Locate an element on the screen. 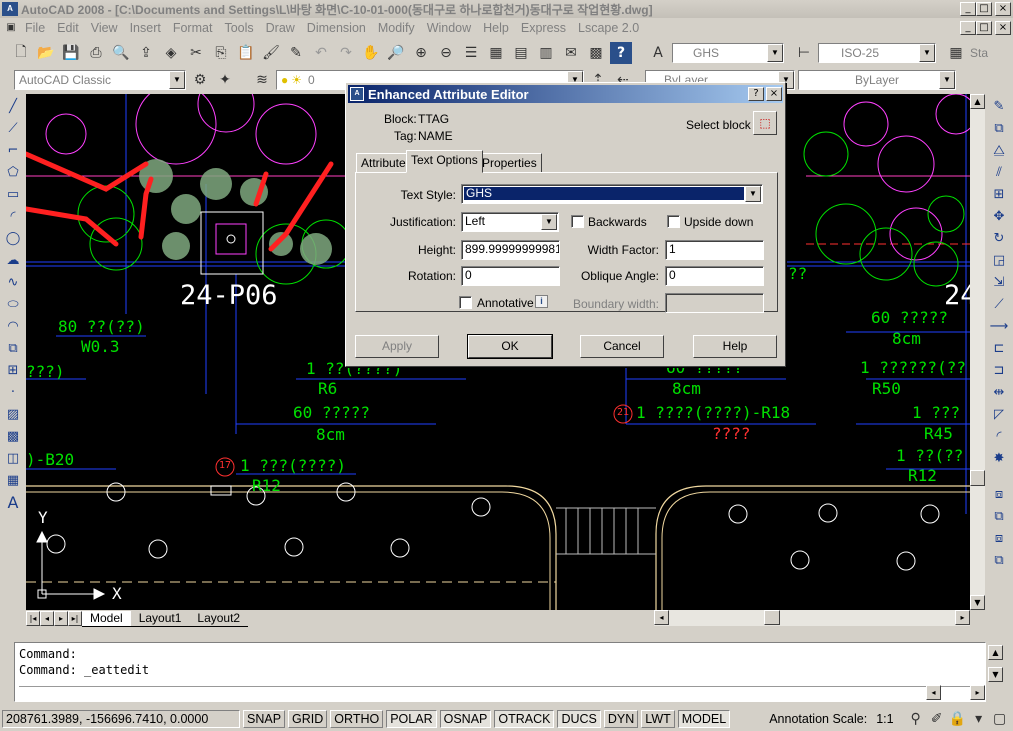 The height and width of the screenshot is (731, 1013). cut-icon: ✂ is located at coordinates (196, 53).